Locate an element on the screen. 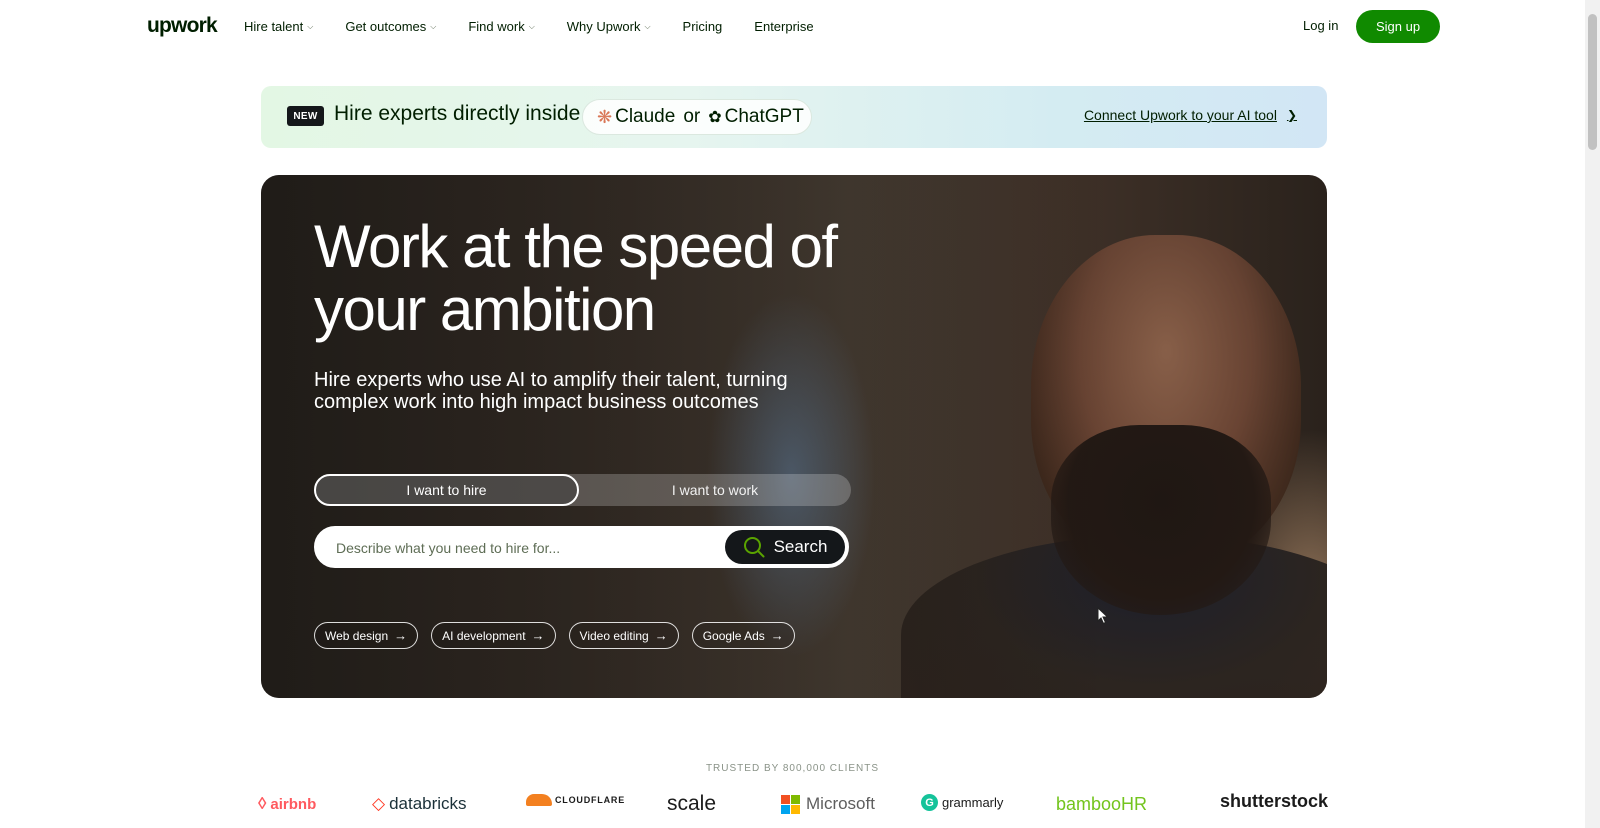 The image size is (1600, 828). nav-pricing: Pricing is located at coordinates (703, 26).